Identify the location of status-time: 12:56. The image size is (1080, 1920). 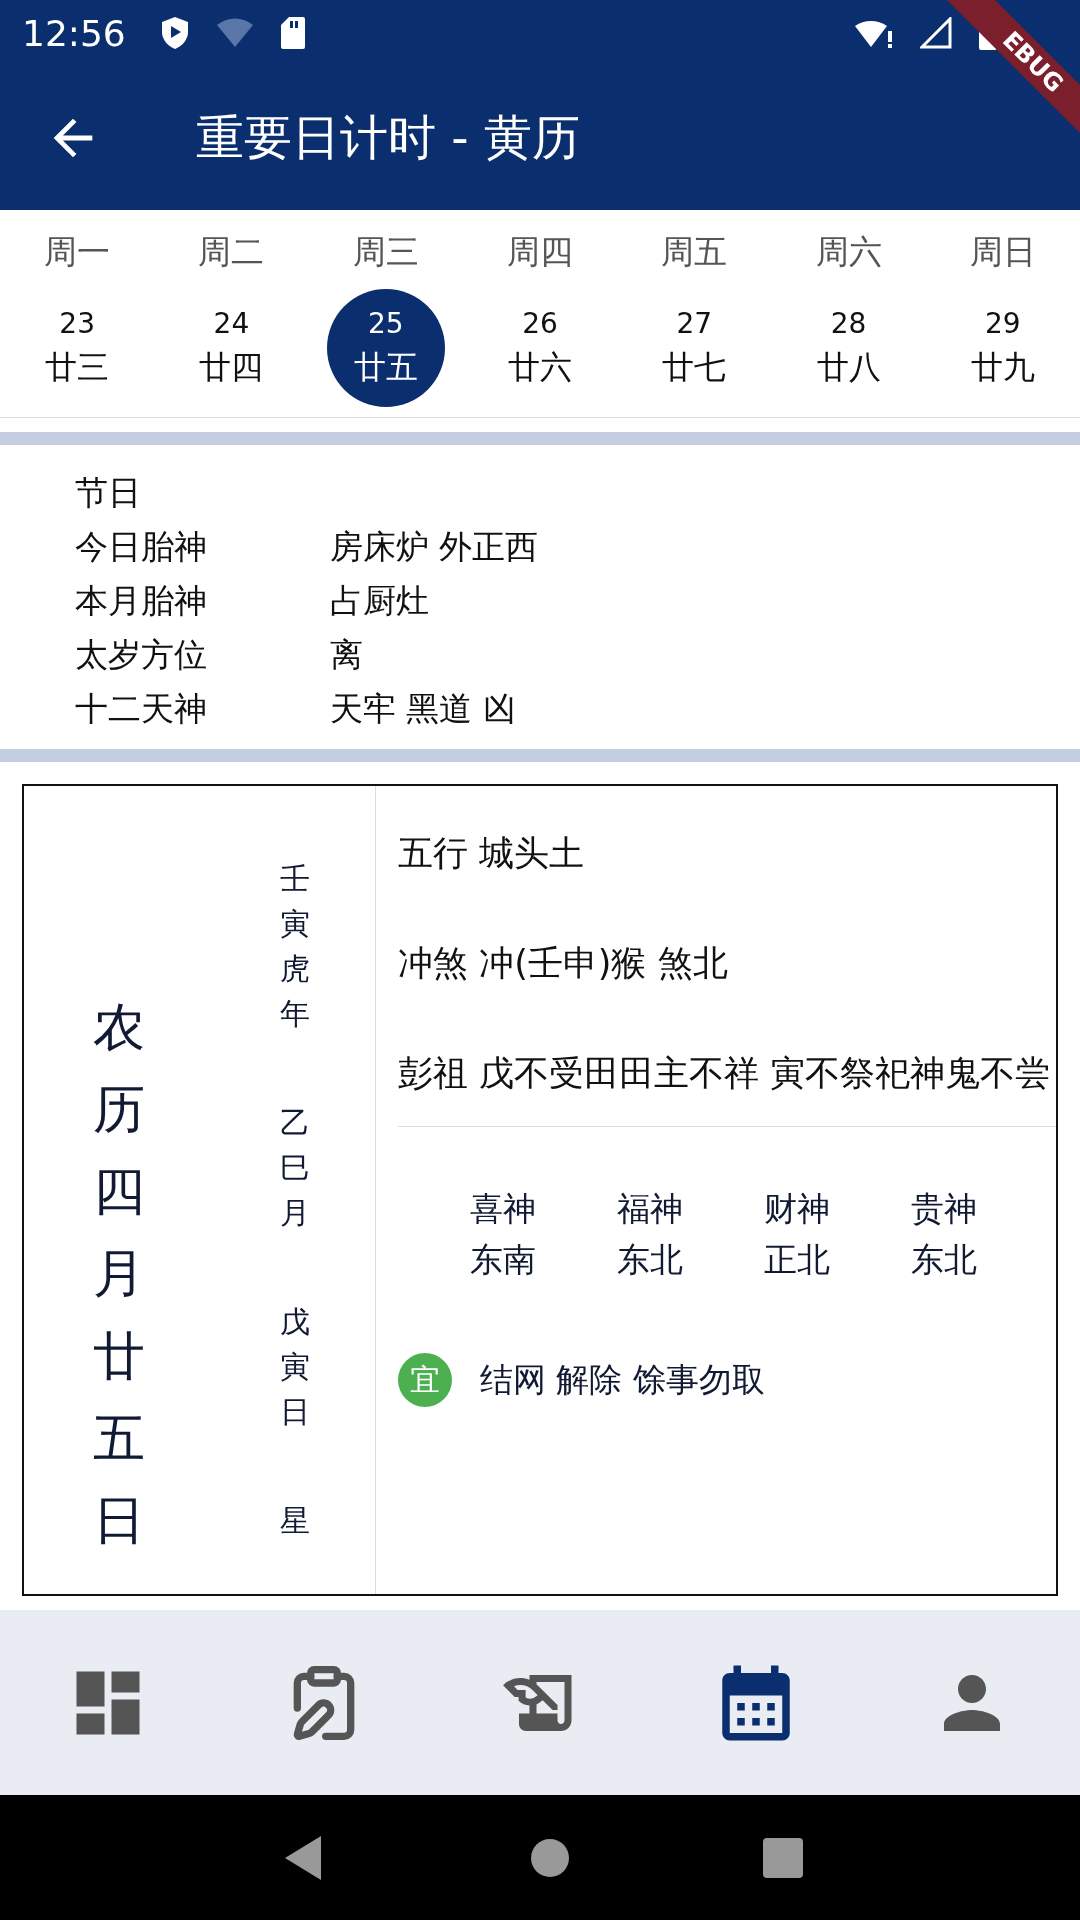
(74, 33).